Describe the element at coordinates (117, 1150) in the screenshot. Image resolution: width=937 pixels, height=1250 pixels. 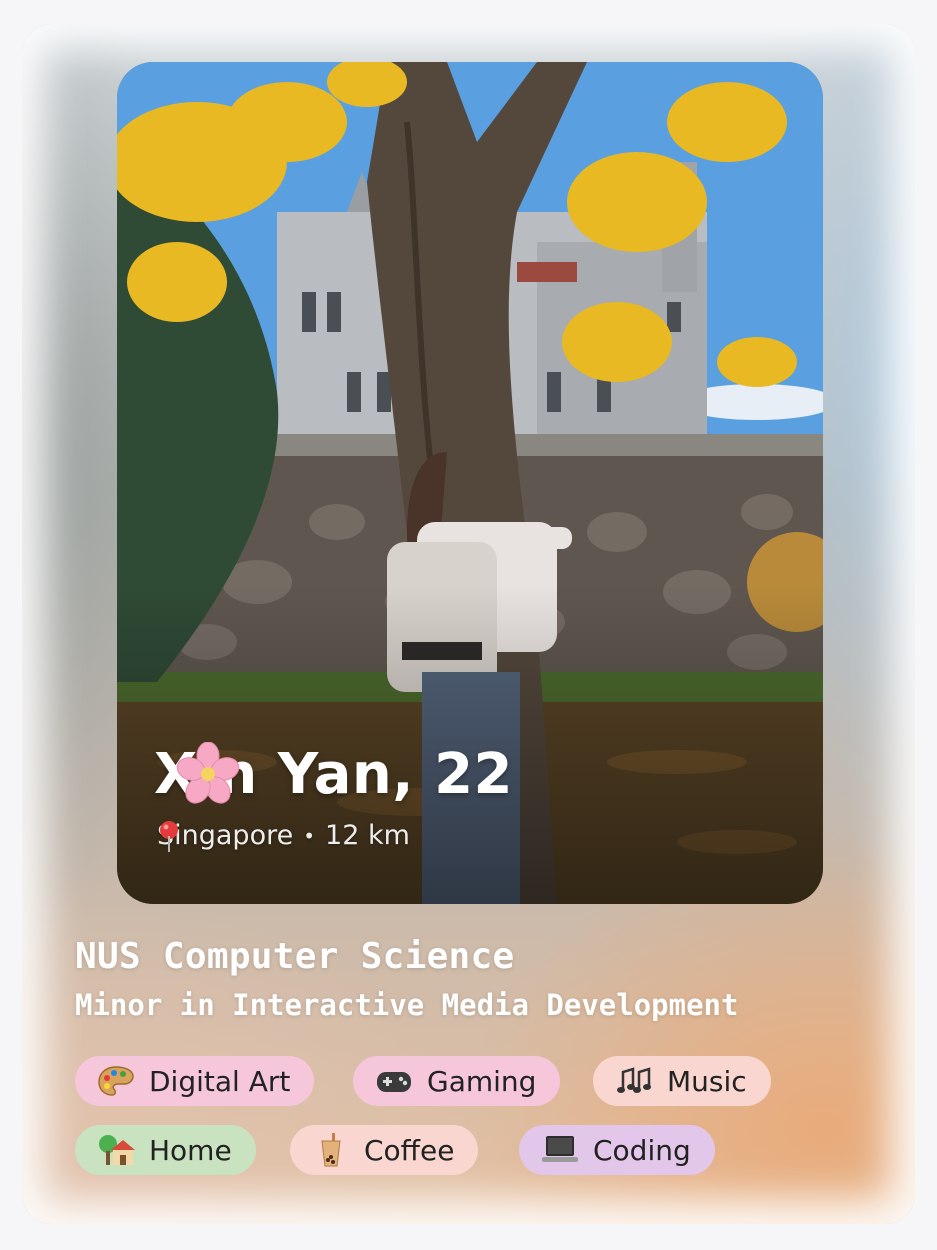
I see `house-icon` at that location.